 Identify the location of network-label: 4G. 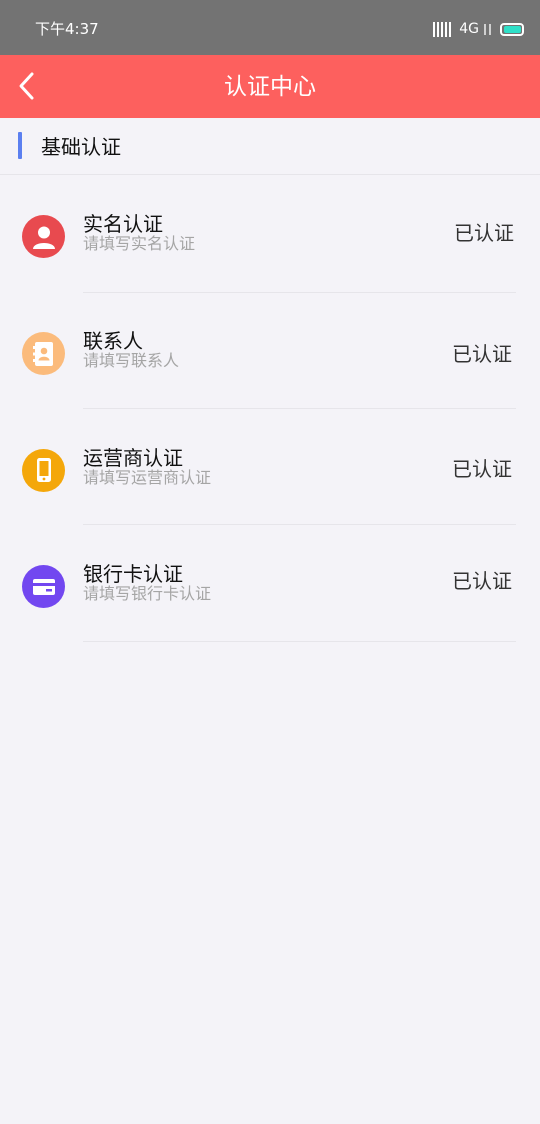
(469, 29).